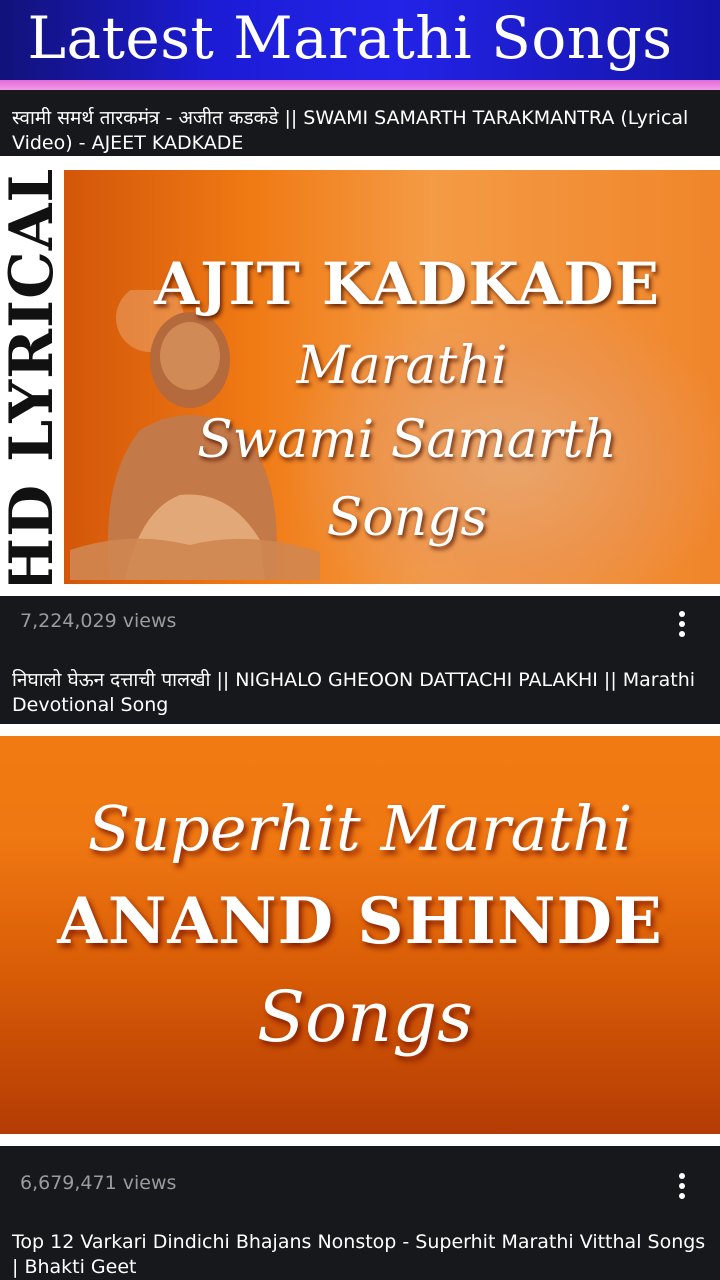 This screenshot has width=720, height=1280. Describe the element at coordinates (360, 921) in the screenshot. I see `thumbnail-artist-text: ANAND SHINDE` at that location.